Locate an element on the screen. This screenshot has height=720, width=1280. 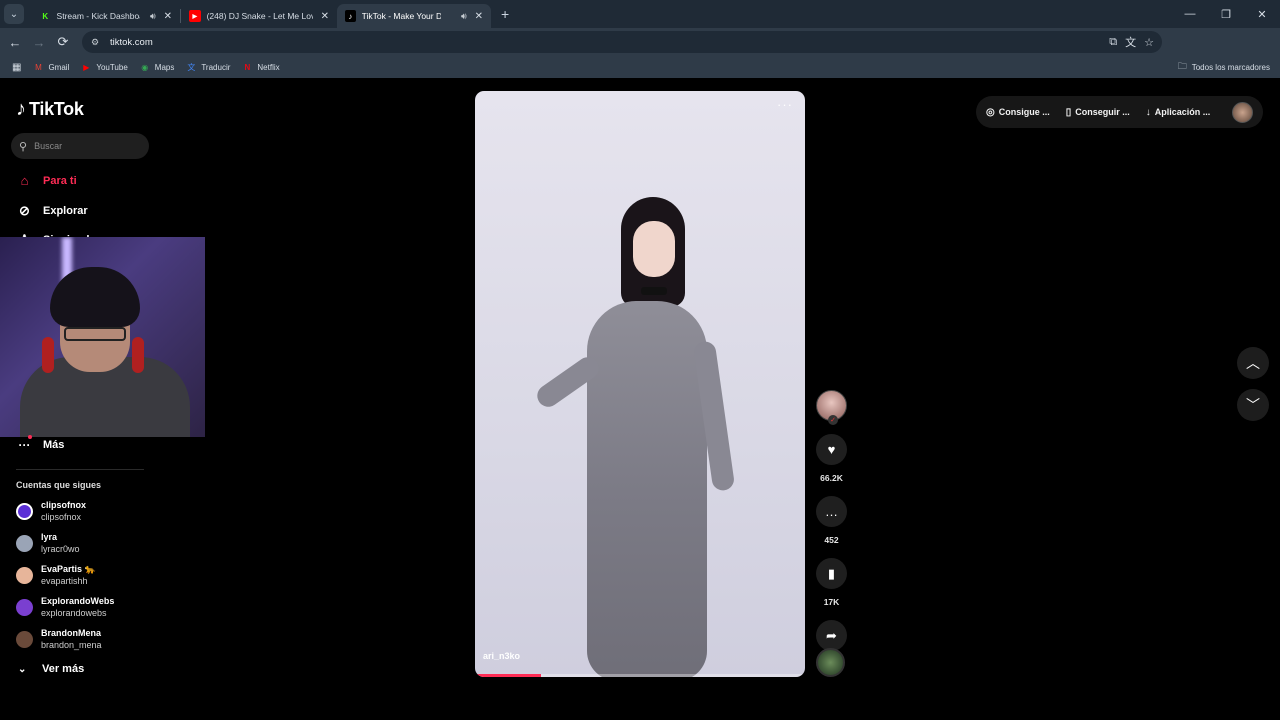
account-name: BrandonMena is located at coordinates (71, 633).